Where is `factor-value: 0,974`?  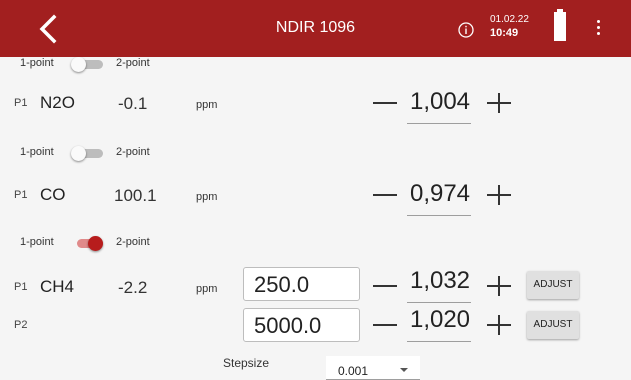 factor-value: 0,974 is located at coordinates (440, 193).